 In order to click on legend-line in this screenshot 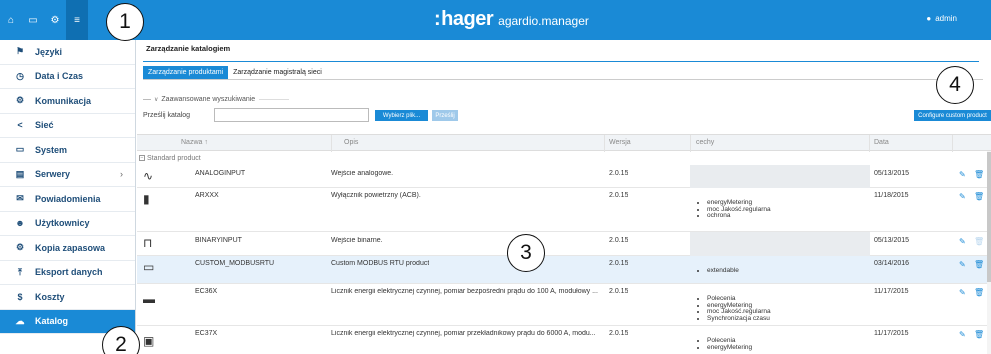, I will do `click(274, 99)`.